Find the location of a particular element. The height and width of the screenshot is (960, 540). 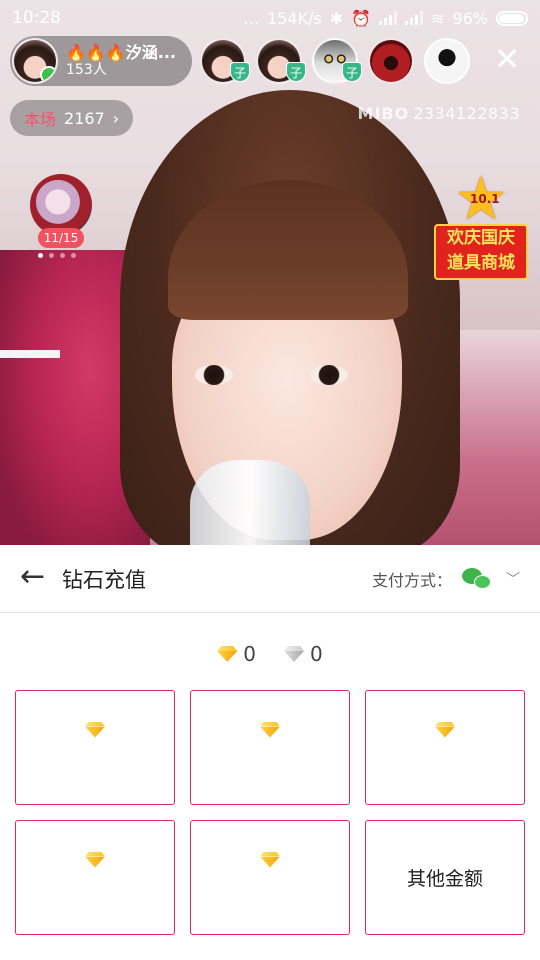

promo-date: 10.1 is located at coordinates (485, 199).